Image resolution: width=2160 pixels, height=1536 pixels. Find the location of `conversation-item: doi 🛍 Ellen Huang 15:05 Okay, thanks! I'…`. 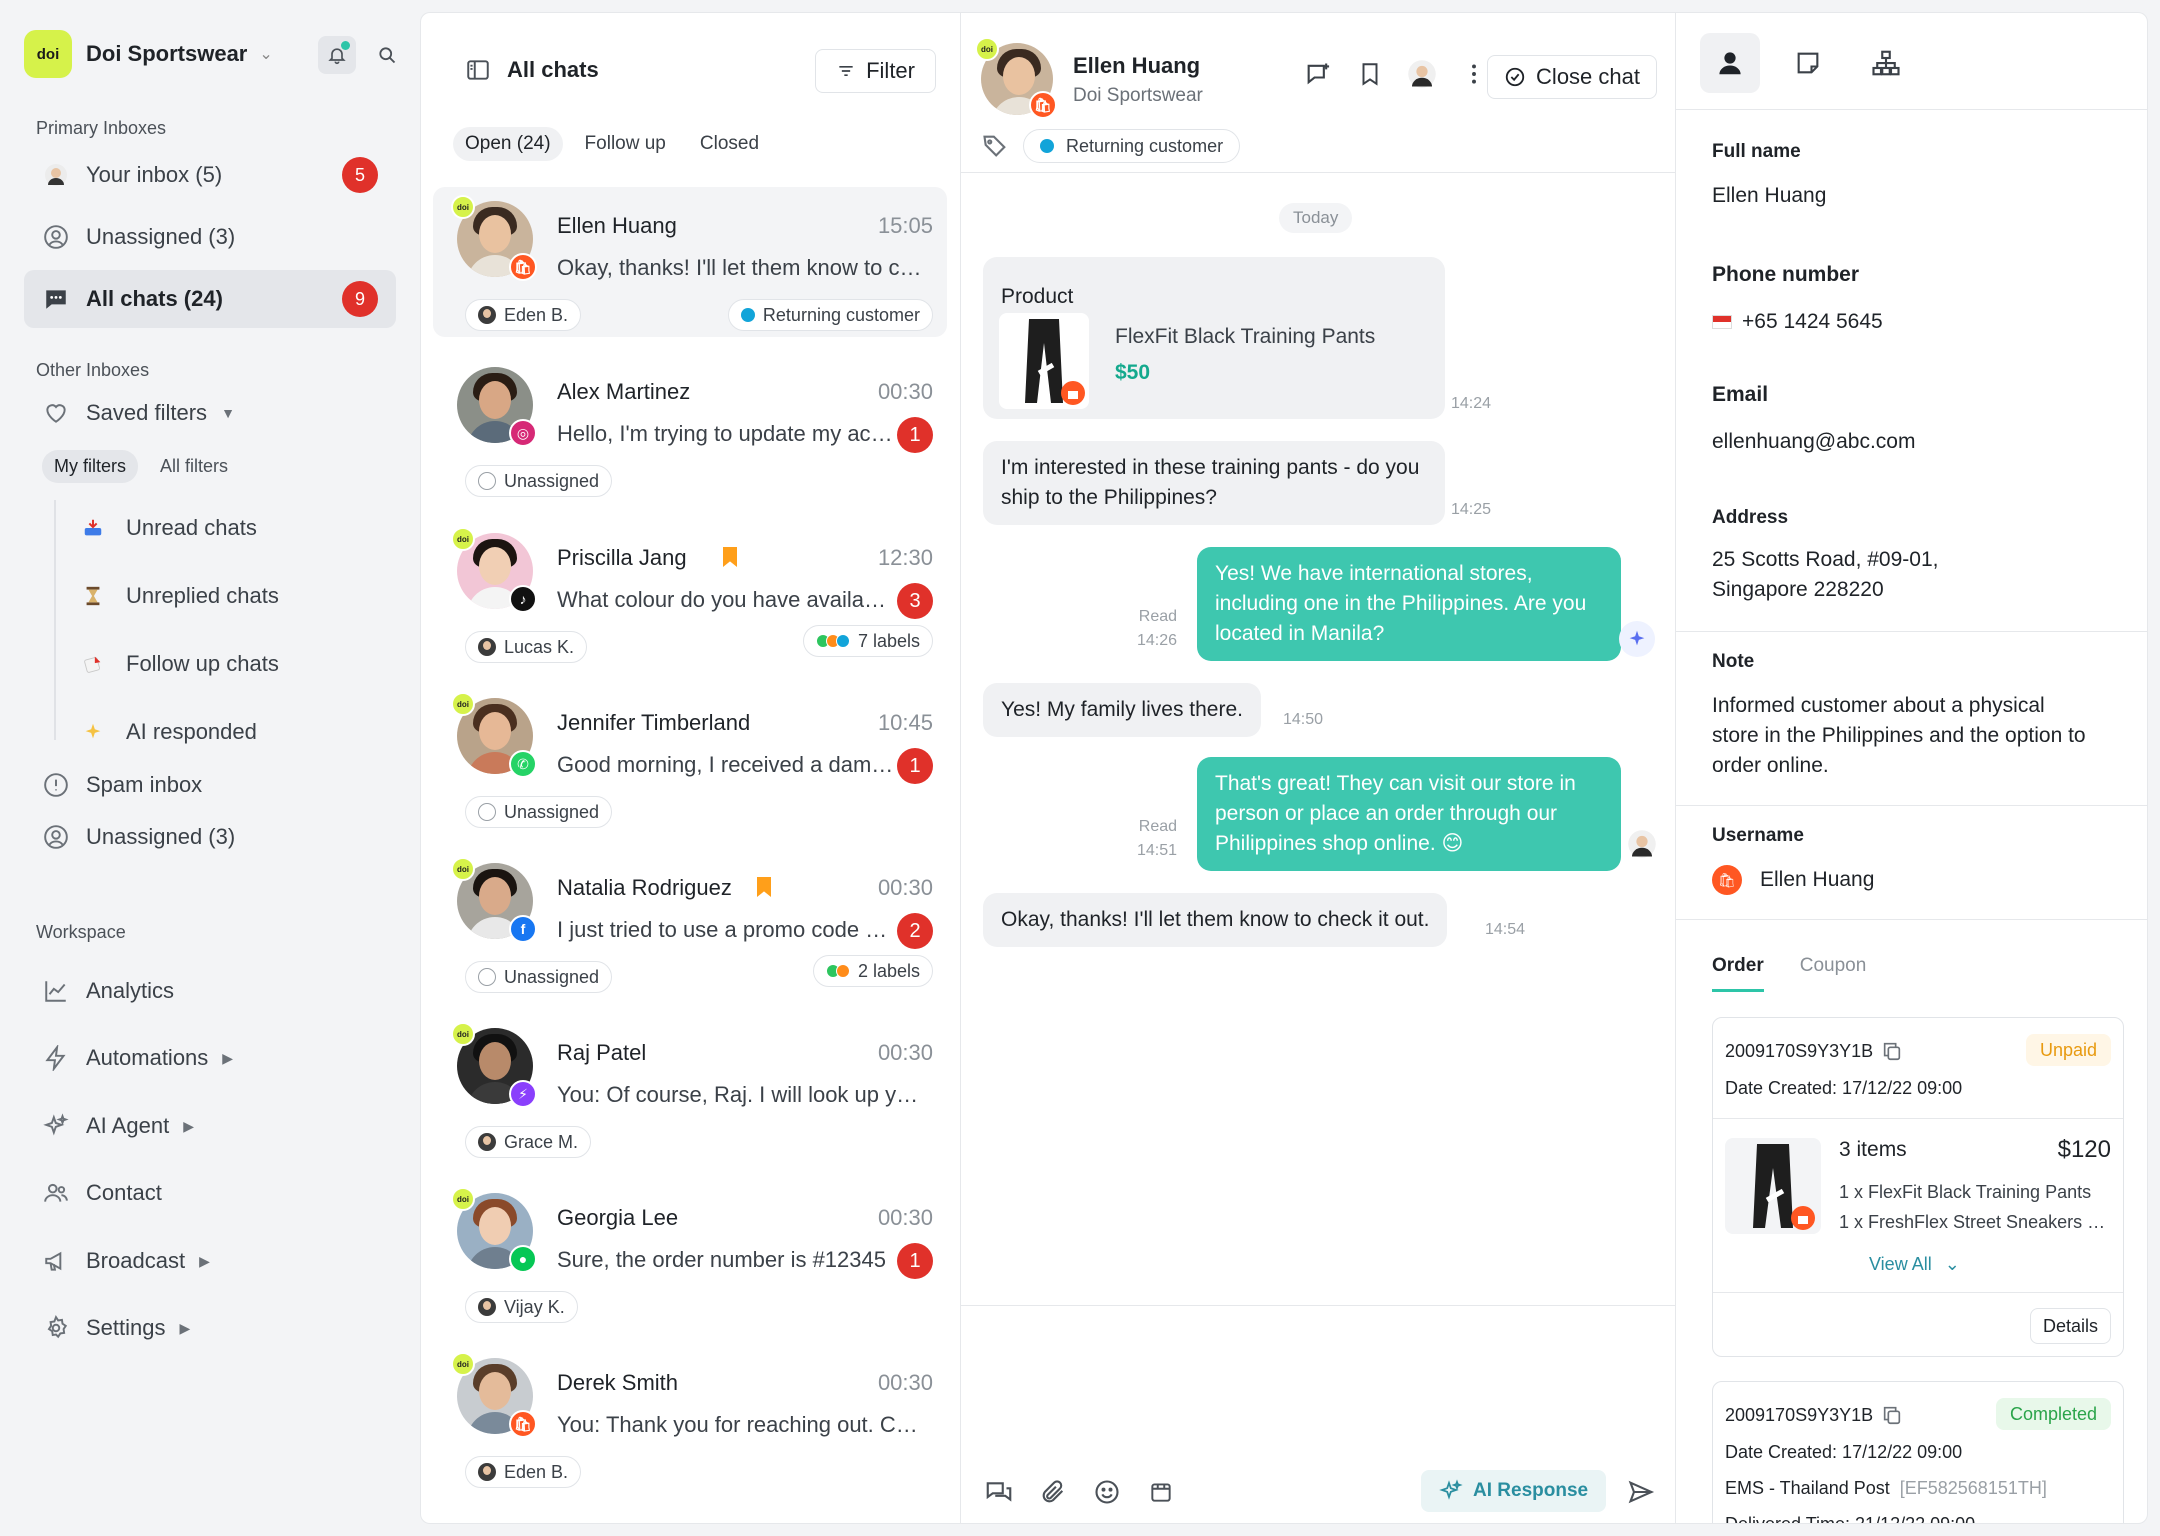

conversation-item: doi 🛍 Ellen Huang 15:05 Okay, thanks! I'… is located at coordinates (690, 262).